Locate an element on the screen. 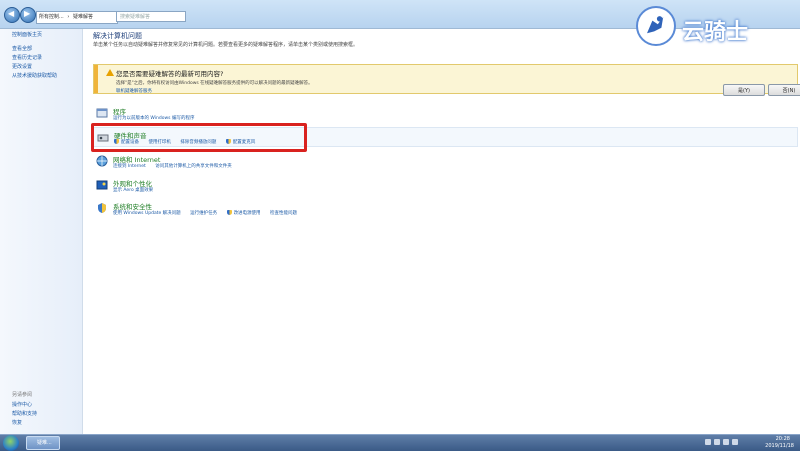 The height and width of the screenshot is (451, 800). tray-battery-icon is located at coordinates (735, 442).